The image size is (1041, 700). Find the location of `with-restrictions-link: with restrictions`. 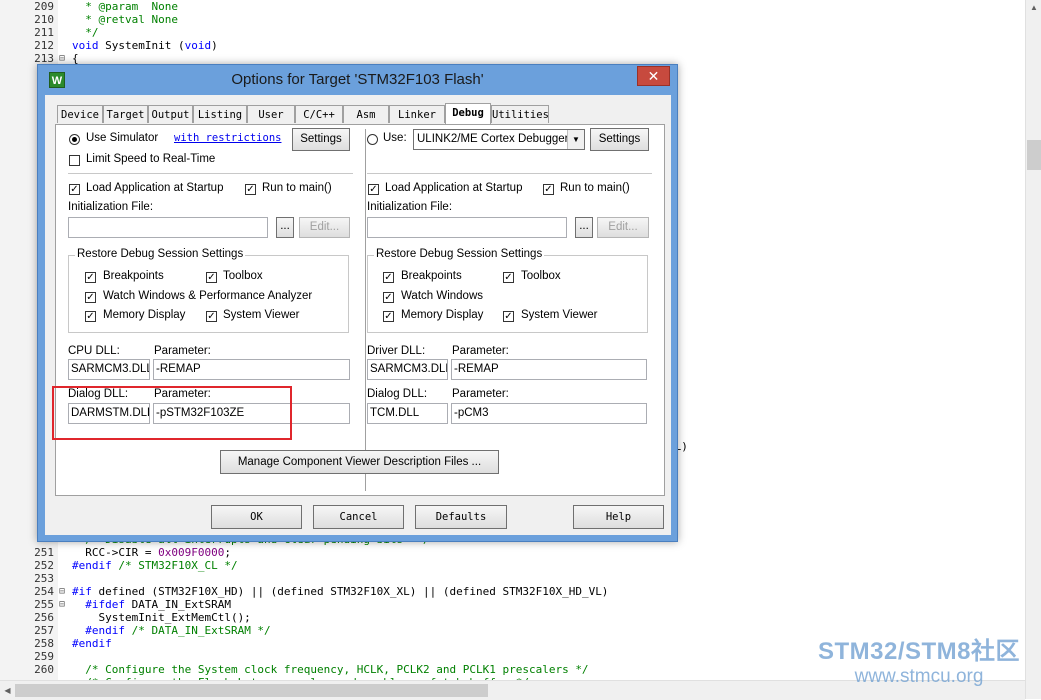

with-restrictions-link: with restrictions is located at coordinates (227, 138).